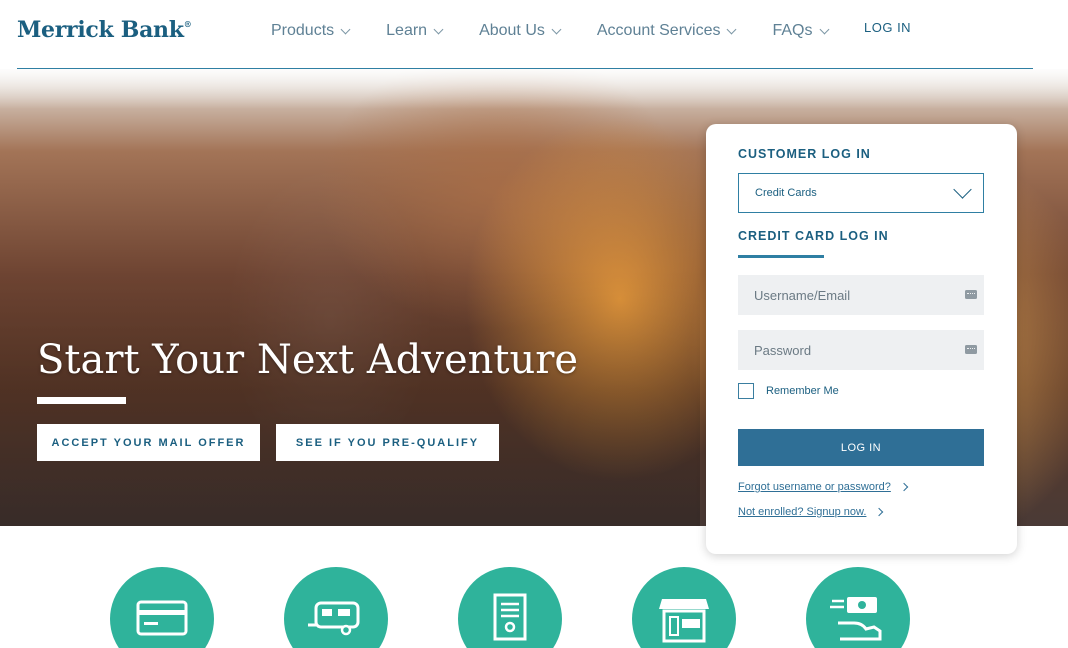  Describe the element at coordinates (802, 512) in the screenshot. I see `signup-link-text: Not enrolled? Signup now.` at that location.